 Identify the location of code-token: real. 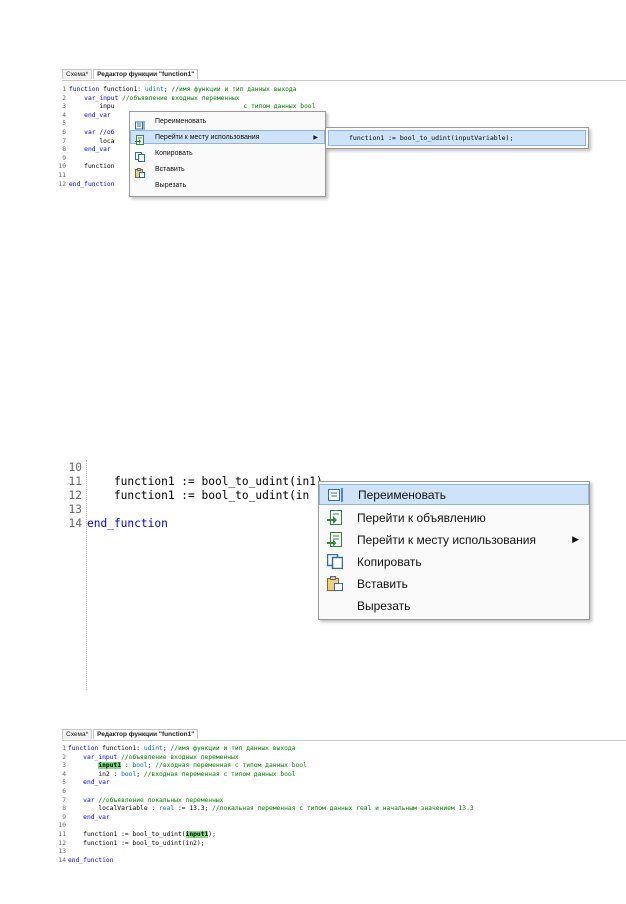
(167, 809).